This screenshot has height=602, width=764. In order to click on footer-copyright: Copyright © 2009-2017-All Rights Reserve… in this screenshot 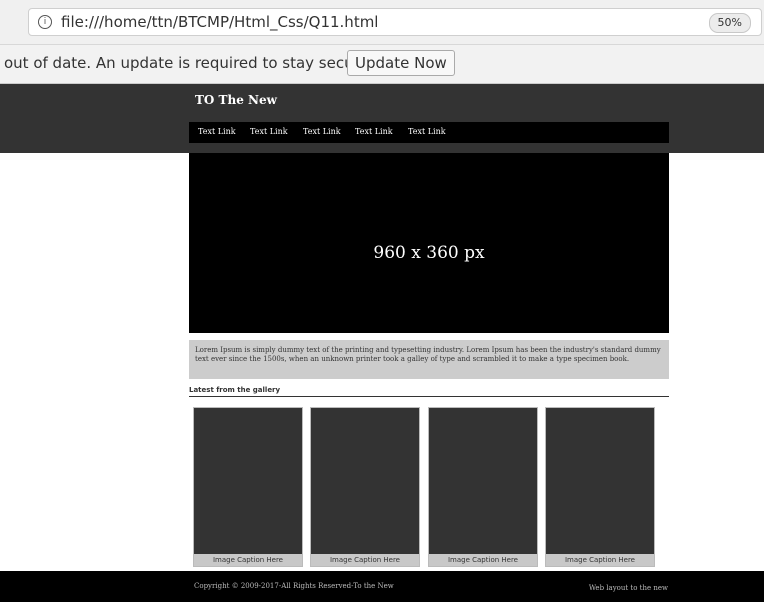, I will do `click(294, 586)`.